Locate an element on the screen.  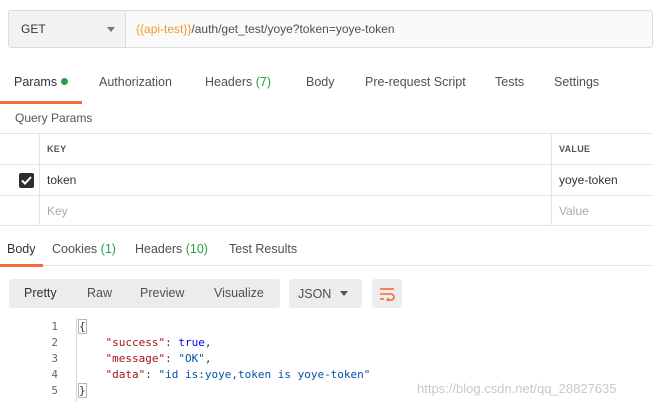
url-variable: {{api-test}} is located at coordinates (164, 29).